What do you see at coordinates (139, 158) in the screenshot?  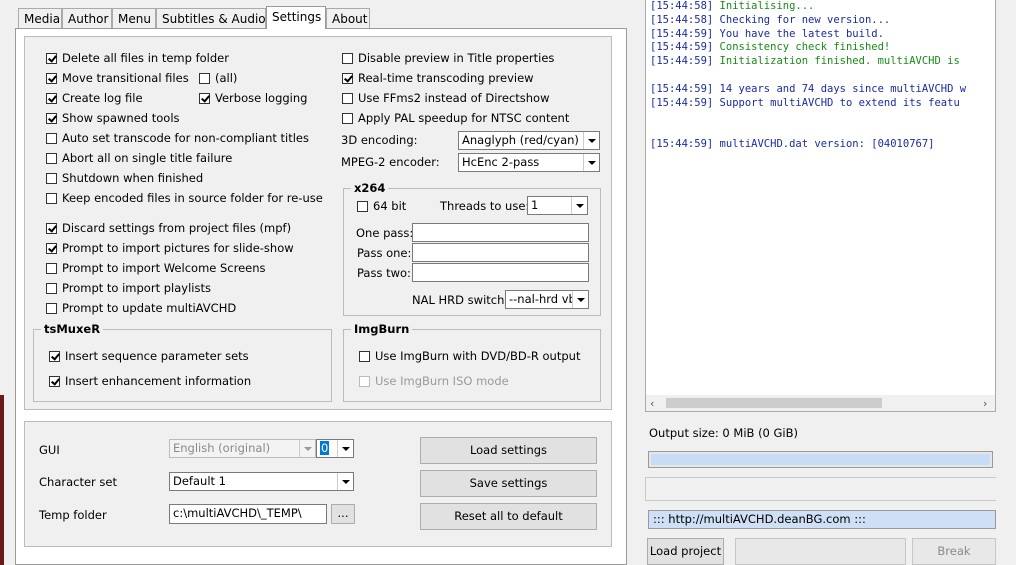 I see `option-abort-all: Abort all on single title failure` at bounding box center [139, 158].